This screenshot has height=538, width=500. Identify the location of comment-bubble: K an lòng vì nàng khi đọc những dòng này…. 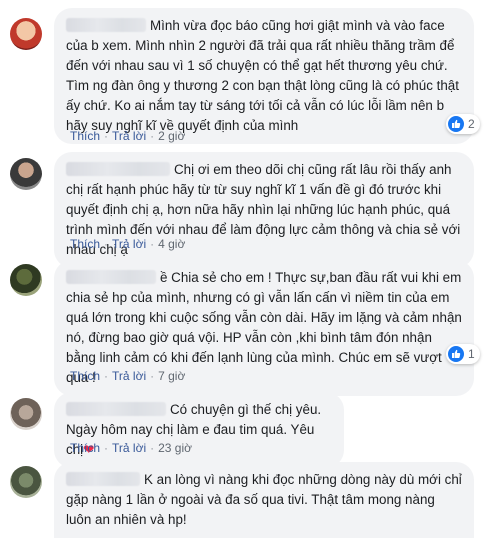
(264, 500).